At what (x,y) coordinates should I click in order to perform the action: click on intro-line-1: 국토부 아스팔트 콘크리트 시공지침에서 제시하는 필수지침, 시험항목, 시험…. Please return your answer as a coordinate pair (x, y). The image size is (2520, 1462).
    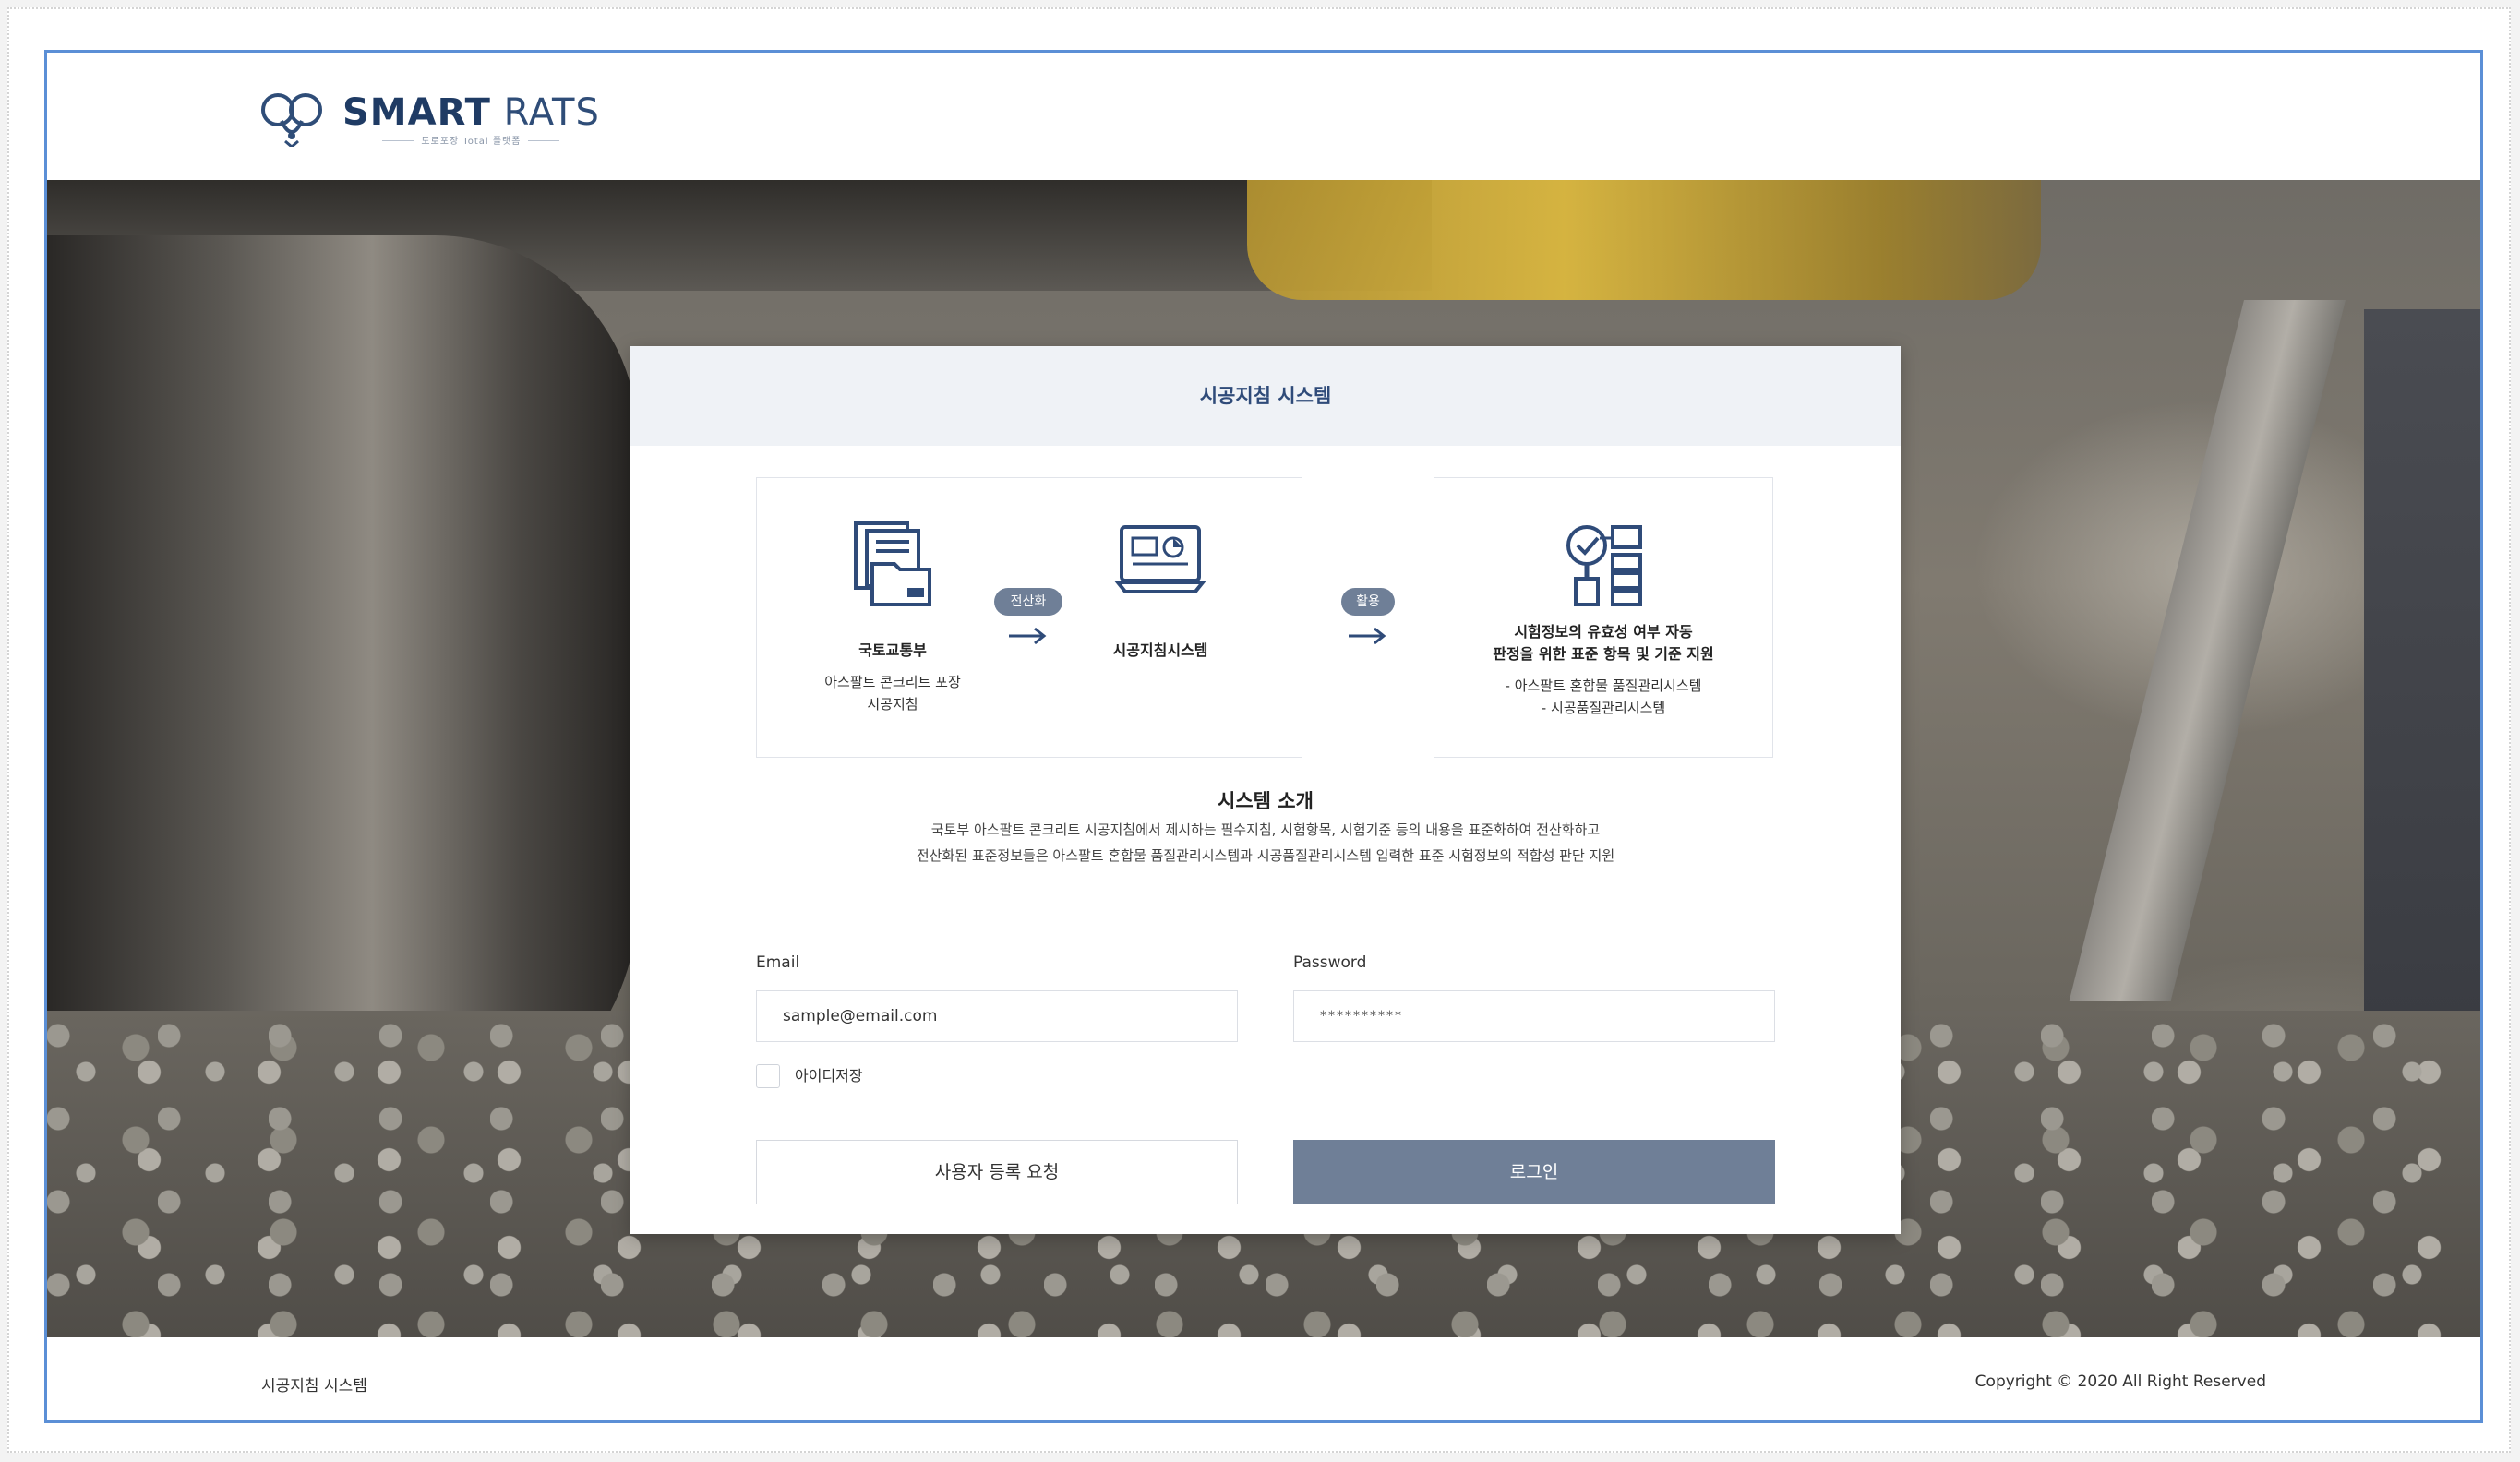
    Looking at the image, I should click on (1265, 829).